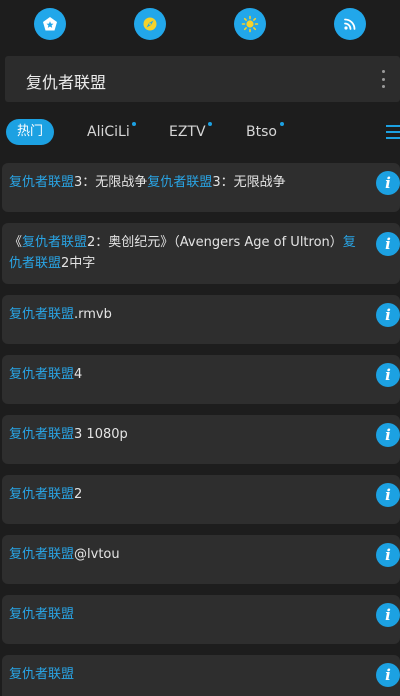  Describe the element at coordinates (184, 434) in the screenshot. I see `result-title: 复仇者联盟3 1080p` at that location.